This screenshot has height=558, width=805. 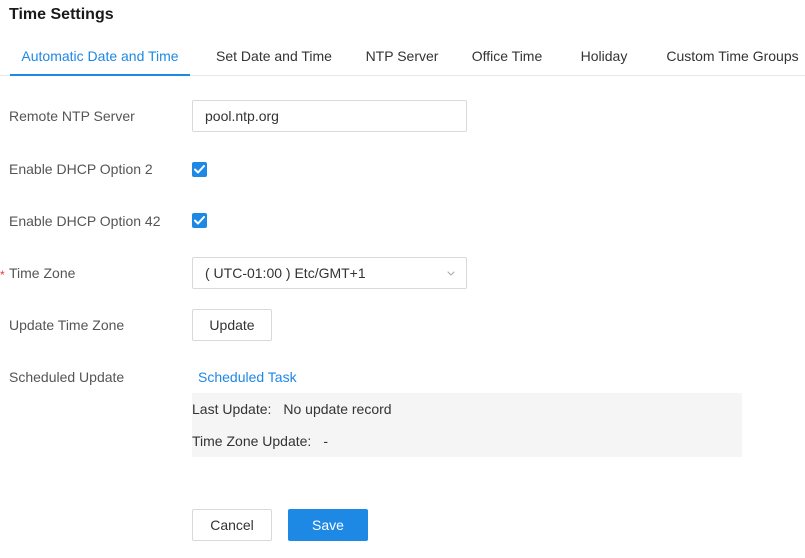 What do you see at coordinates (85, 221) in the screenshot?
I see `dhcp-option-42-label: Enable DHCP Option 42` at bounding box center [85, 221].